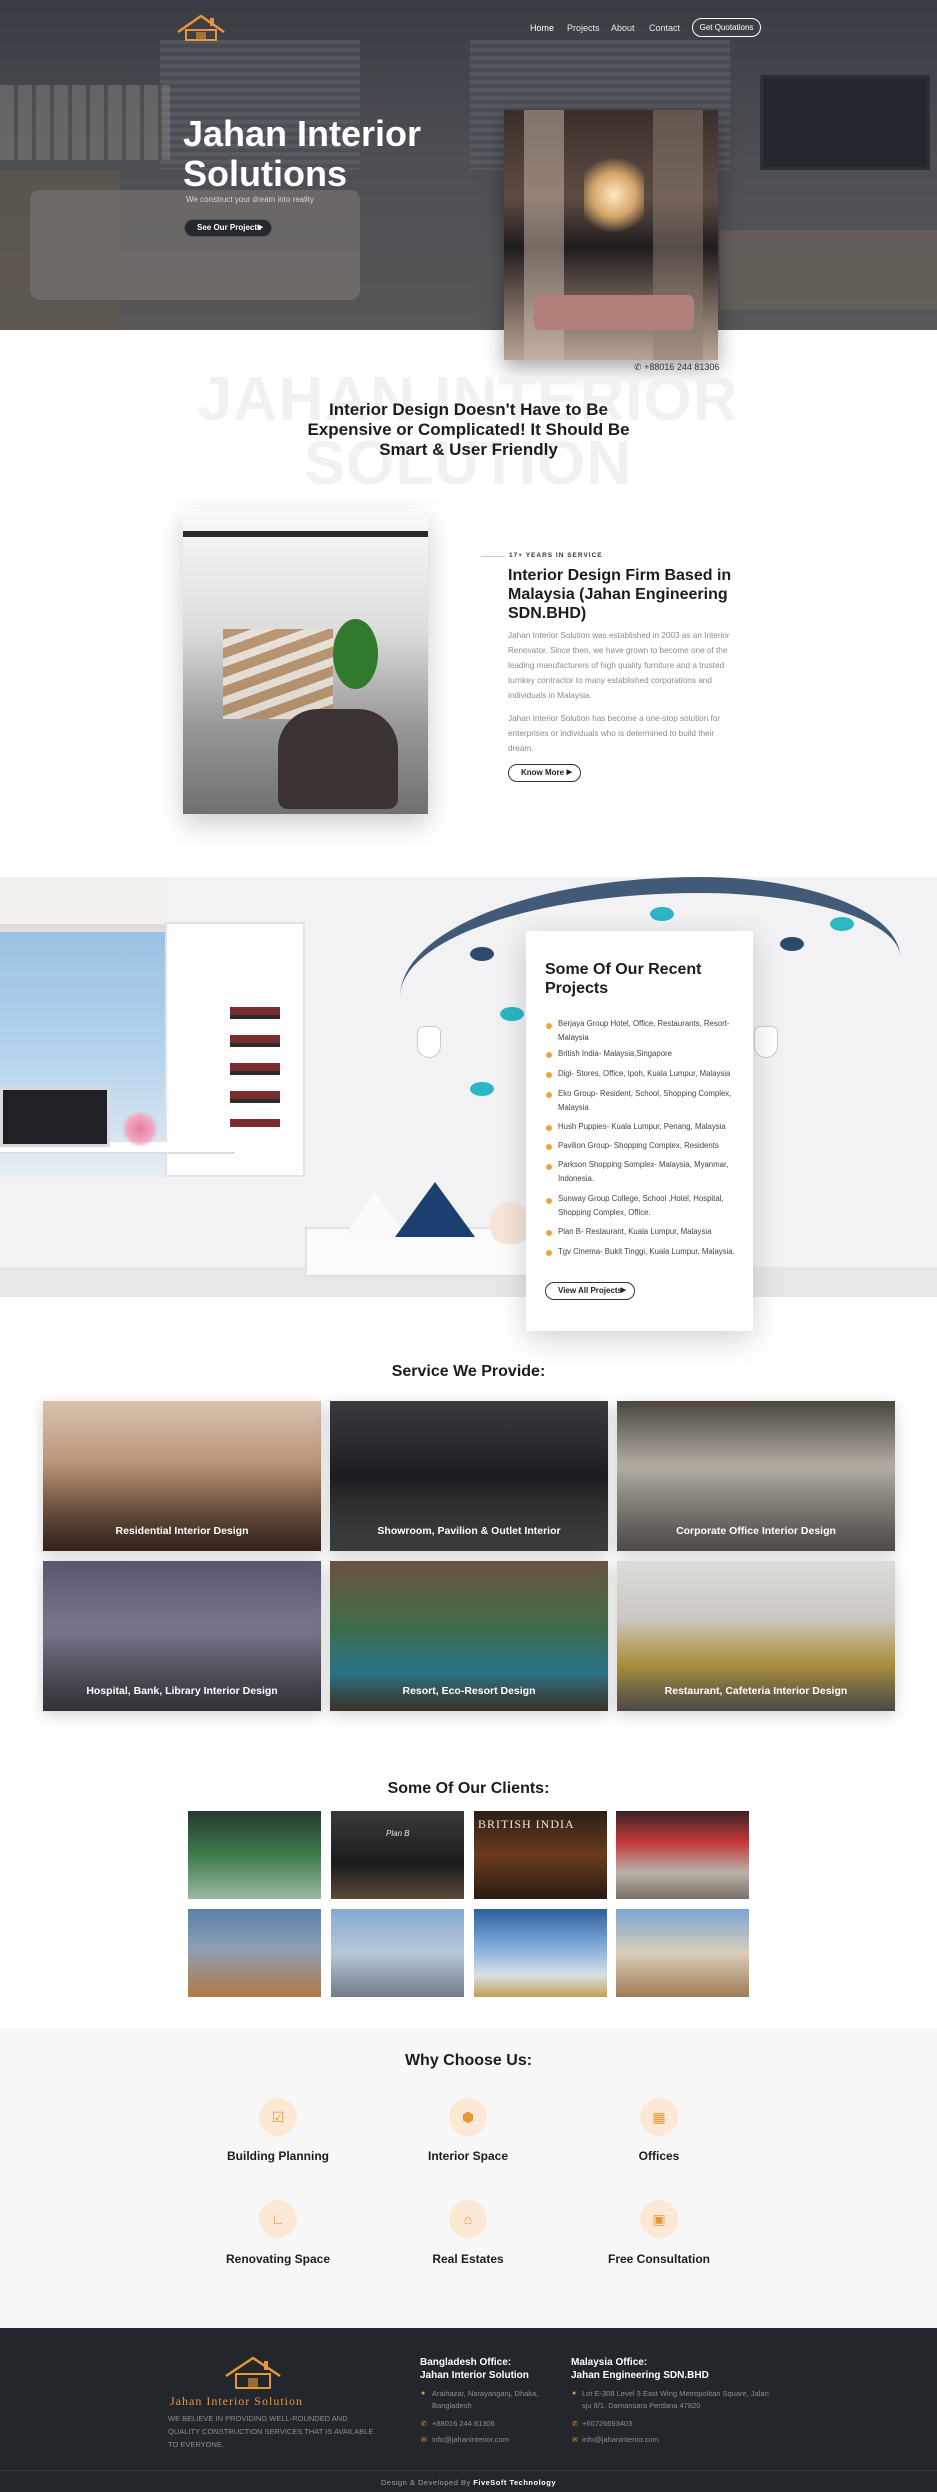  I want to click on hero-title: Jahan Interior Solutions, so click(302, 153).